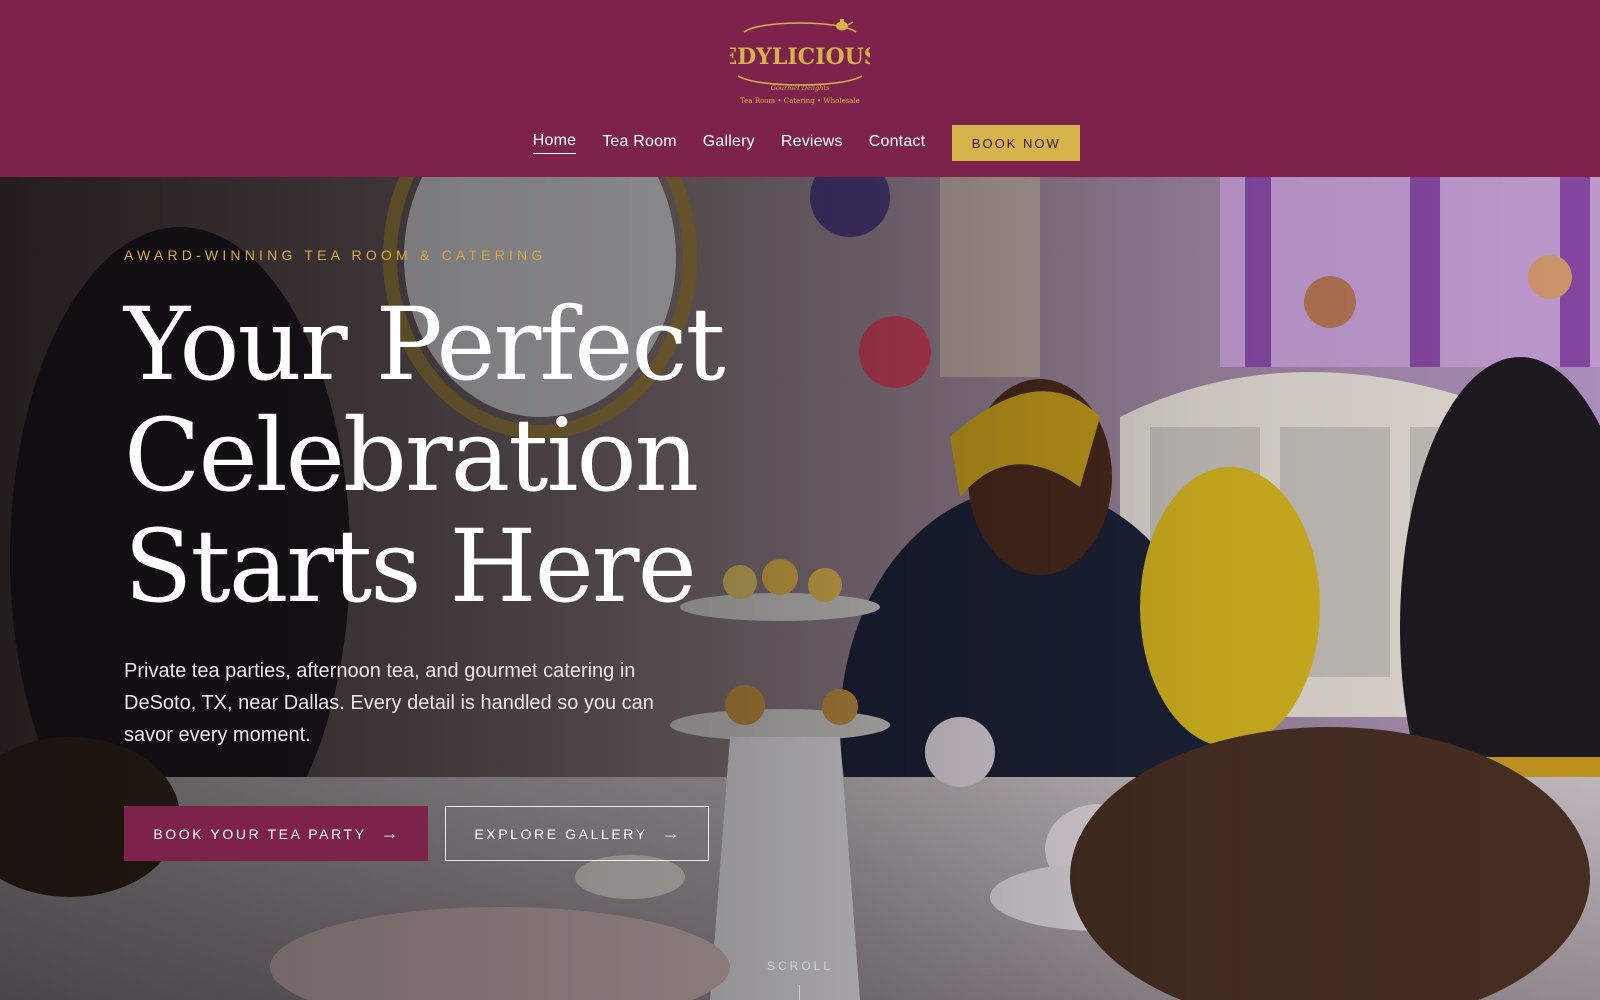 The image size is (1600, 1000). What do you see at coordinates (561, 833) in the screenshot?
I see `explore-gallery-label: EXPLORE GALLERY` at bounding box center [561, 833].